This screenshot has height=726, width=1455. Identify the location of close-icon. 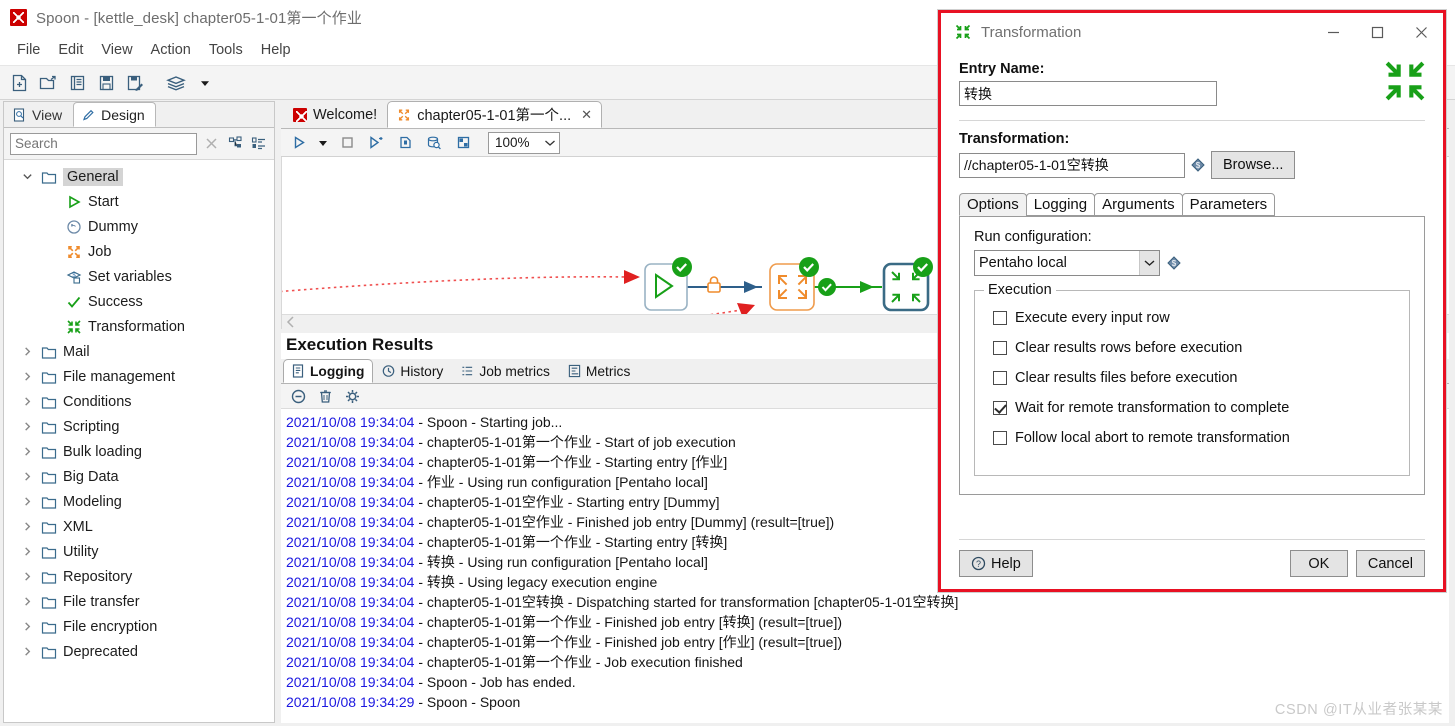
(1421, 32).